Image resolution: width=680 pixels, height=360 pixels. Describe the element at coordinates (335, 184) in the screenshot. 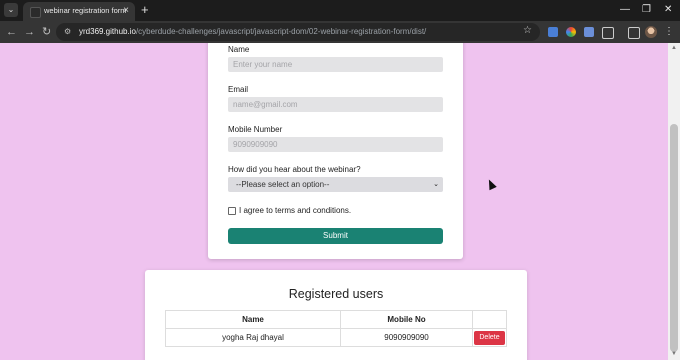

I see `source-select: --Please select an option-- ⌄` at that location.